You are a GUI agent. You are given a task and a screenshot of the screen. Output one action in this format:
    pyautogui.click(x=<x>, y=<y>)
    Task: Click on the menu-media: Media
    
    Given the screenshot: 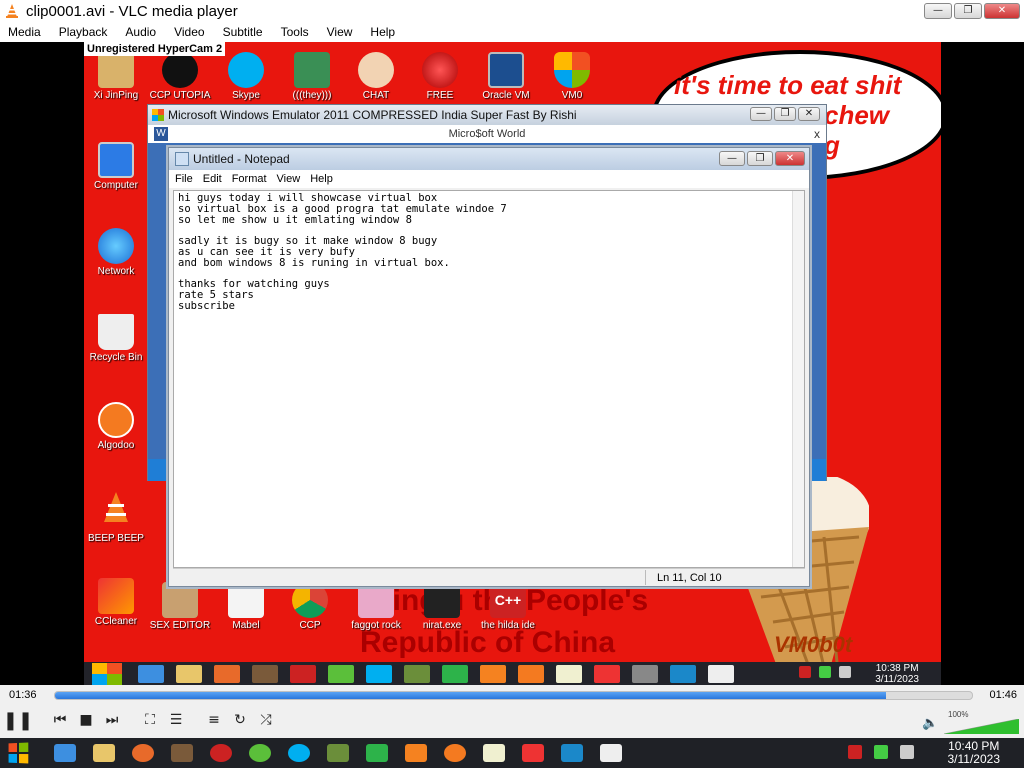 What is the action you would take?
    pyautogui.click(x=24, y=32)
    